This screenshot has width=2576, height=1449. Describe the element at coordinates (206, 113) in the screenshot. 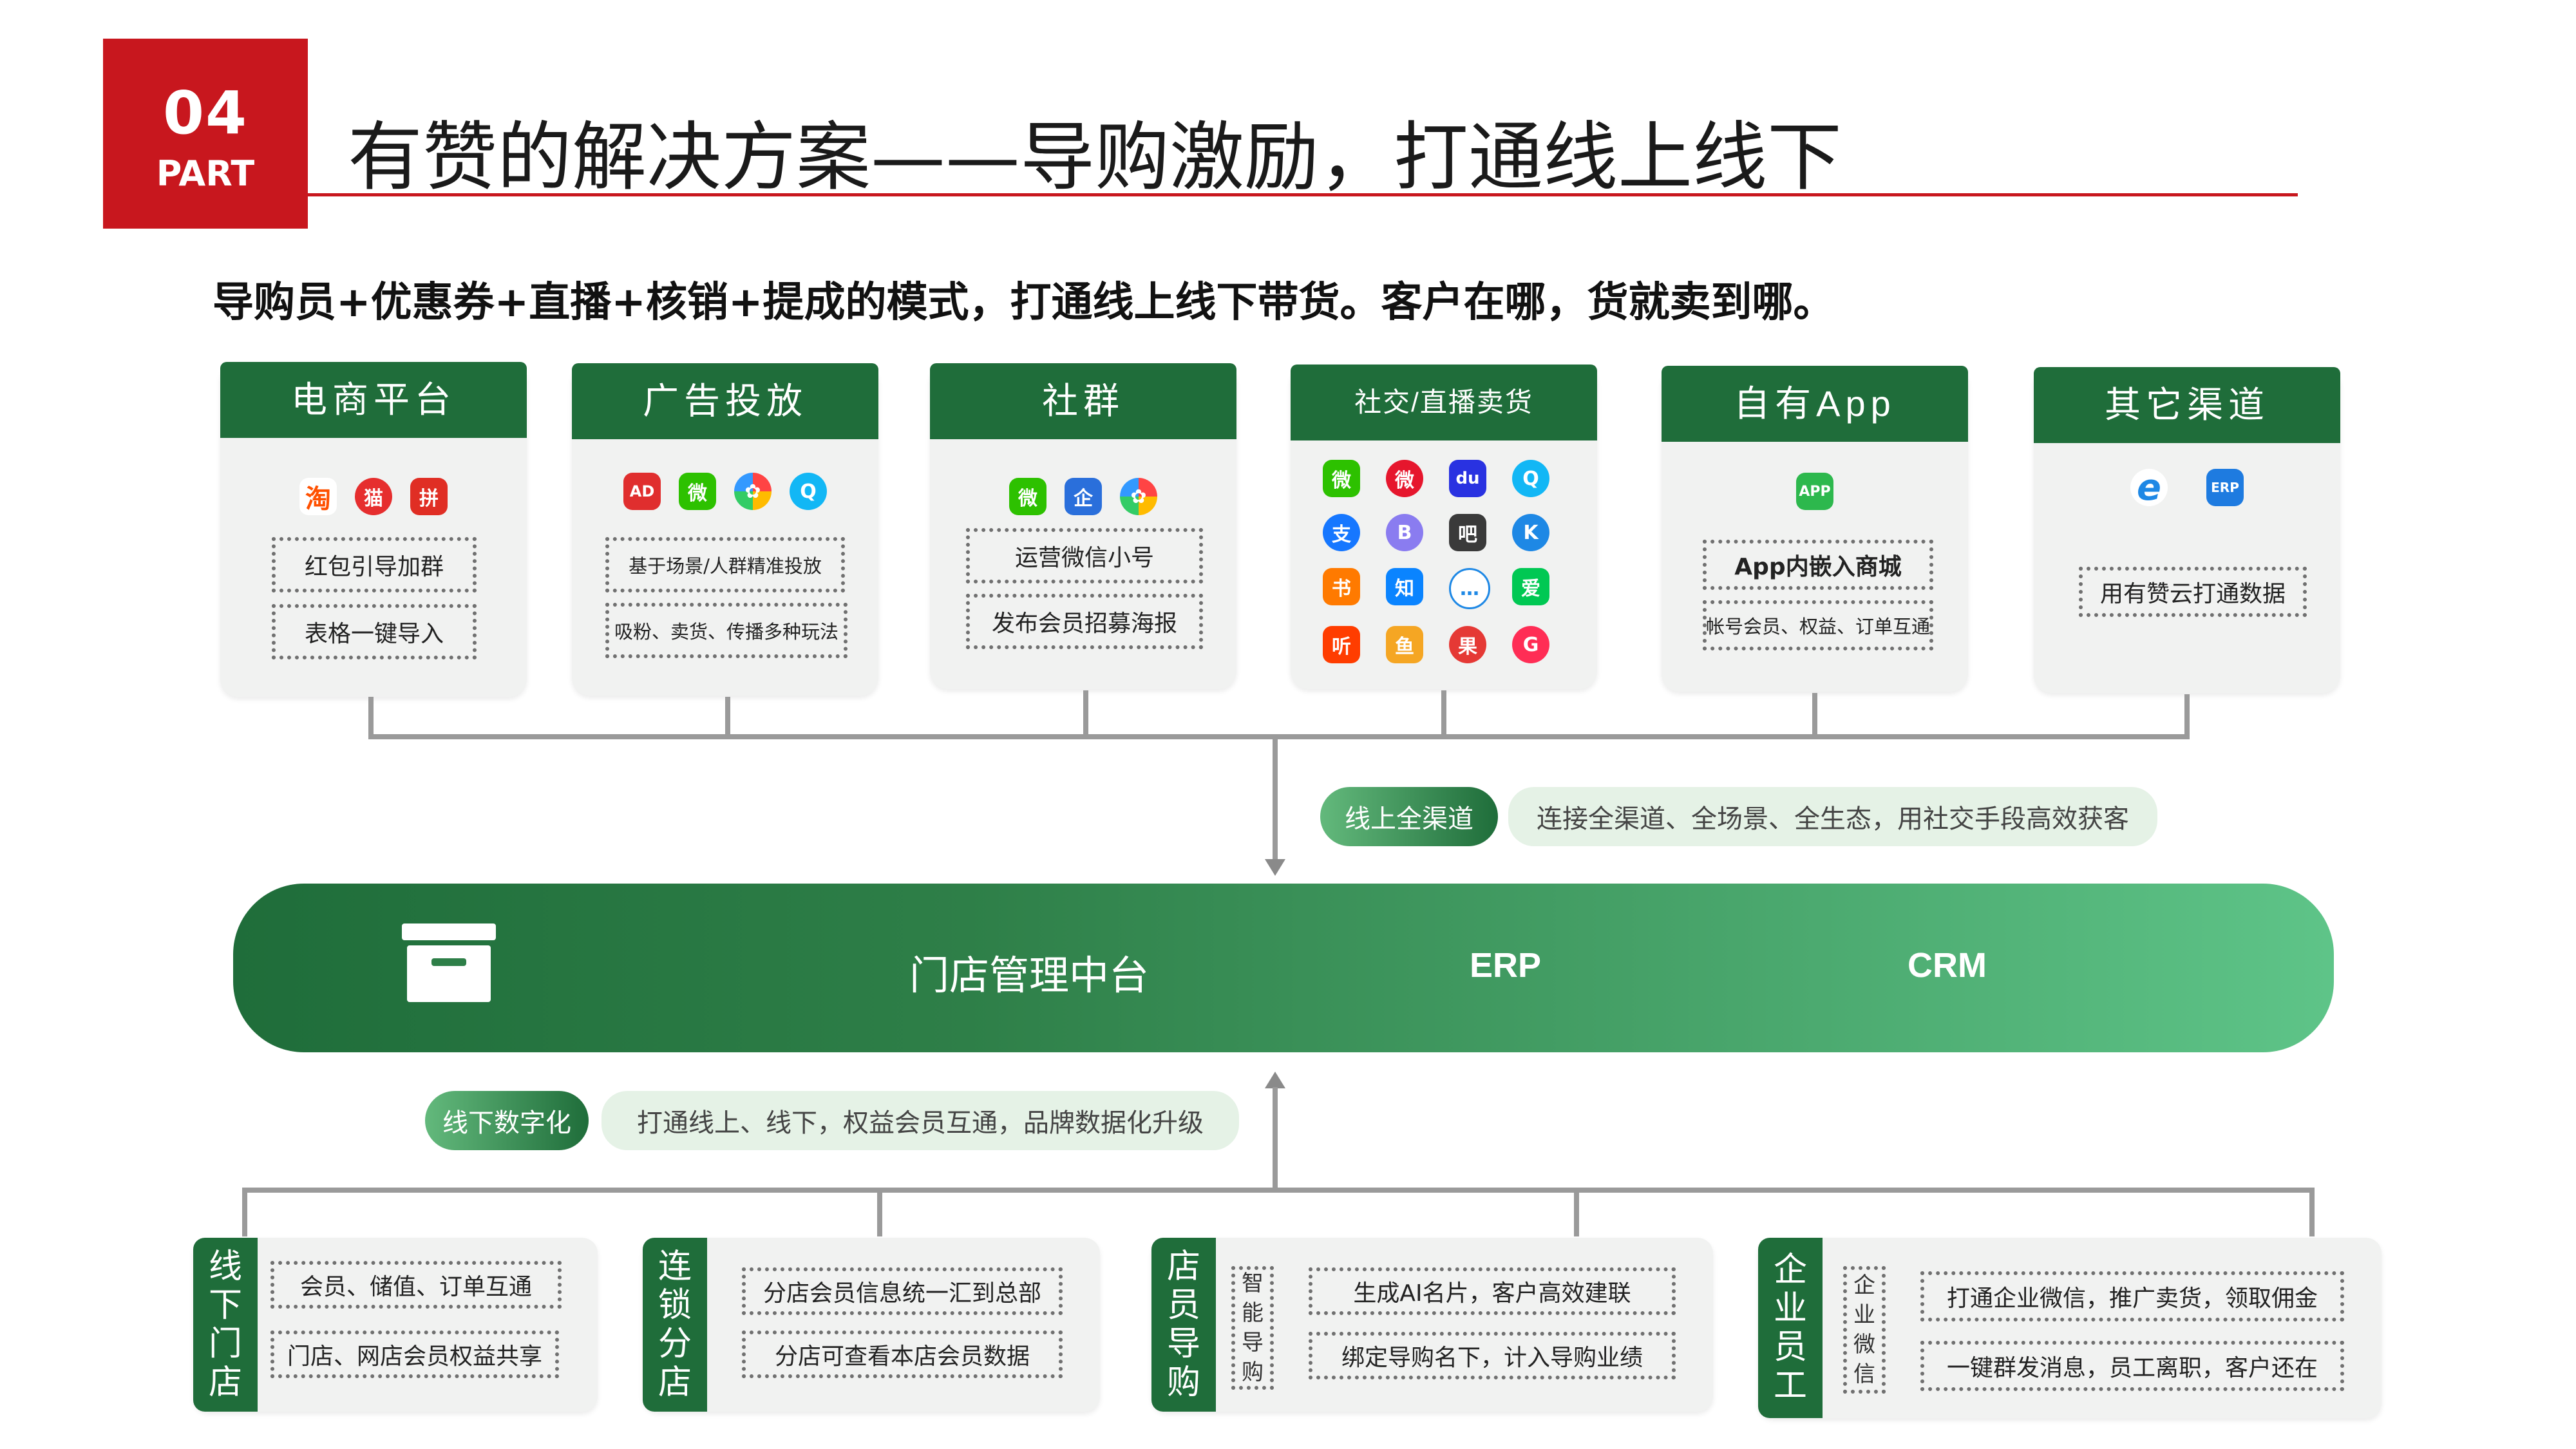

I see `part-number: 04` at that location.